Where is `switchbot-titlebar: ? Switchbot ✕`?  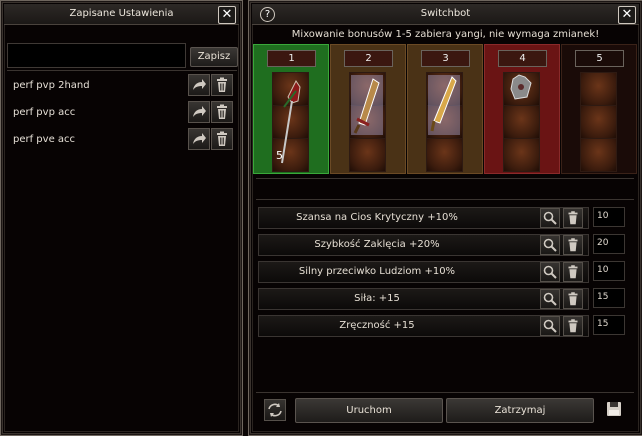 switchbot-titlebar: ? Switchbot ✕ is located at coordinates (445, 14).